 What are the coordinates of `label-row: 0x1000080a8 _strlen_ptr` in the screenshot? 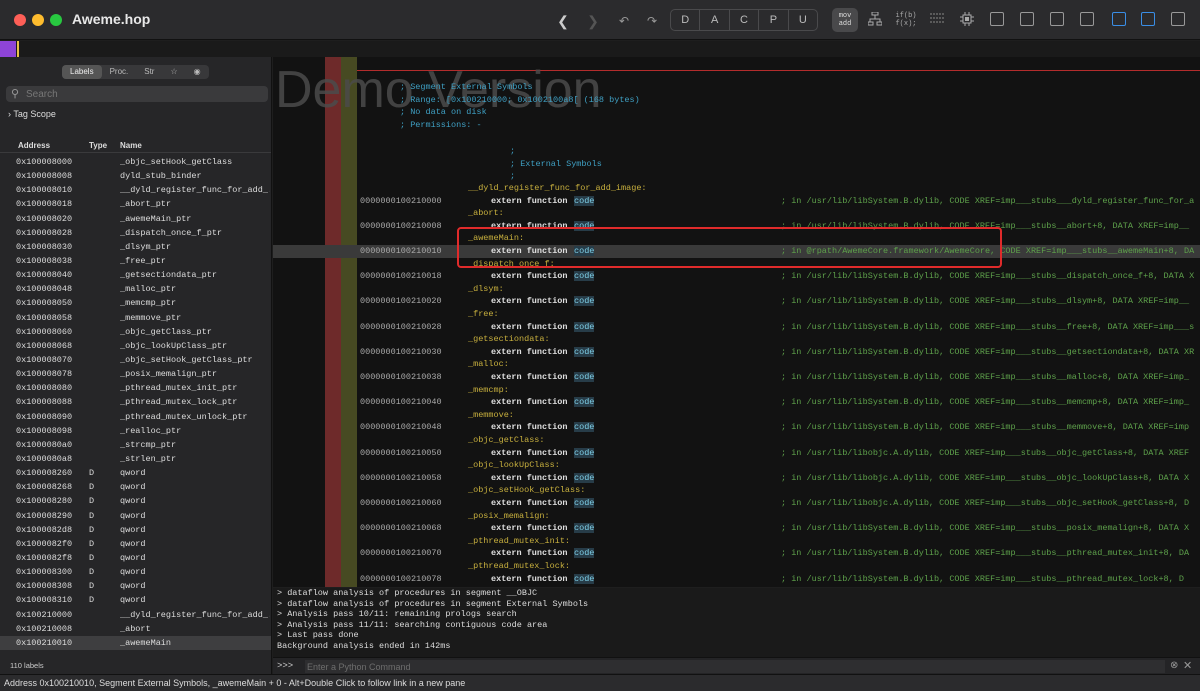 It's located at (135, 459).